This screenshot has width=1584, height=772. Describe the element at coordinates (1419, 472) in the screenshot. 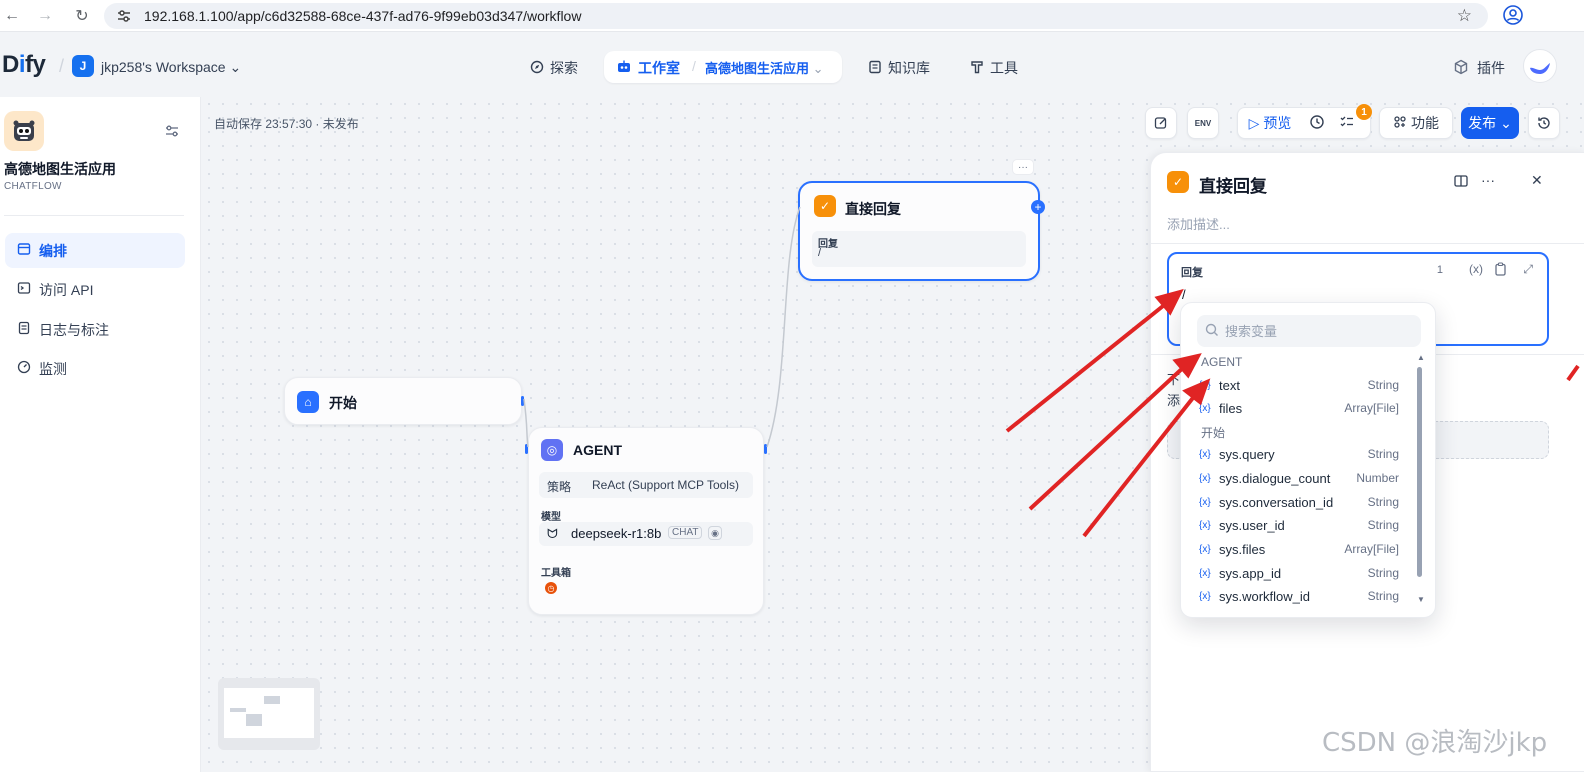

I see `dropdown-scrollbar` at that location.